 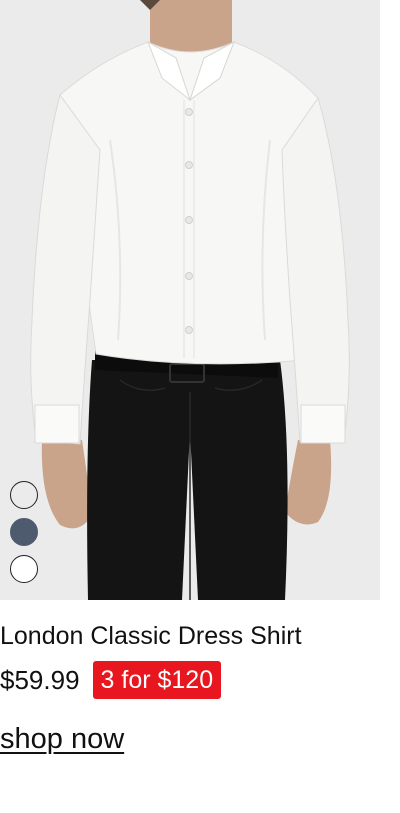 I want to click on swatch-light-grey, so click(x=24, y=495).